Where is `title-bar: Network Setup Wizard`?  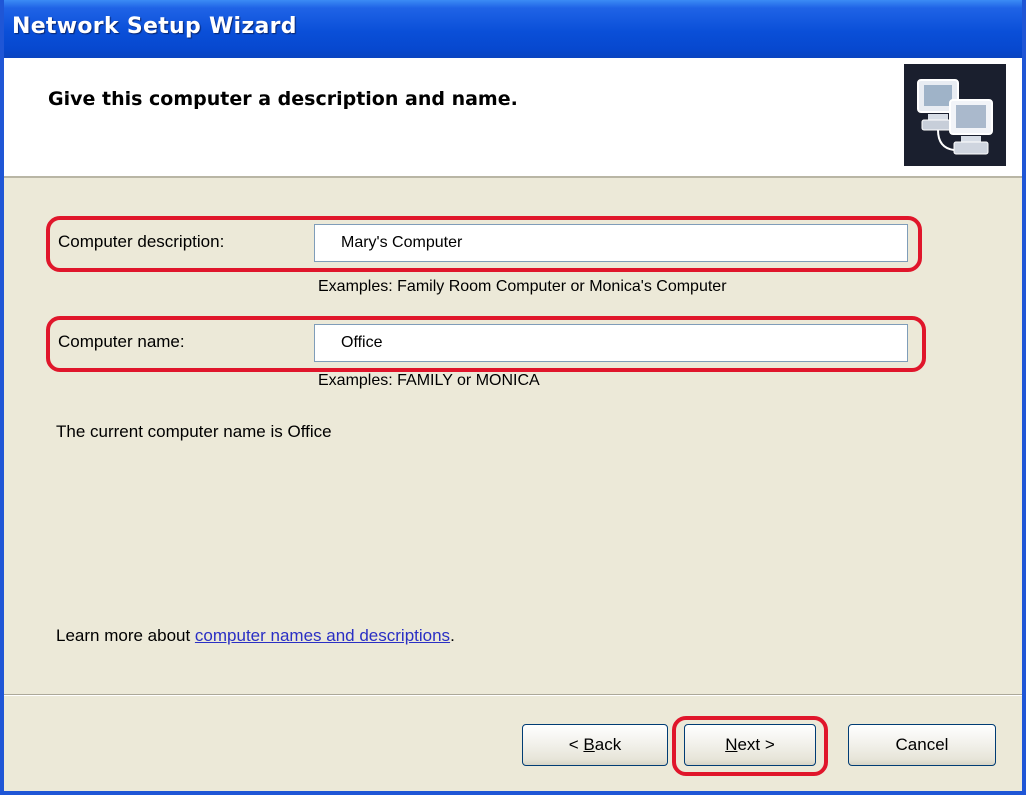
title-bar: Network Setup Wizard is located at coordinates (513, 29).